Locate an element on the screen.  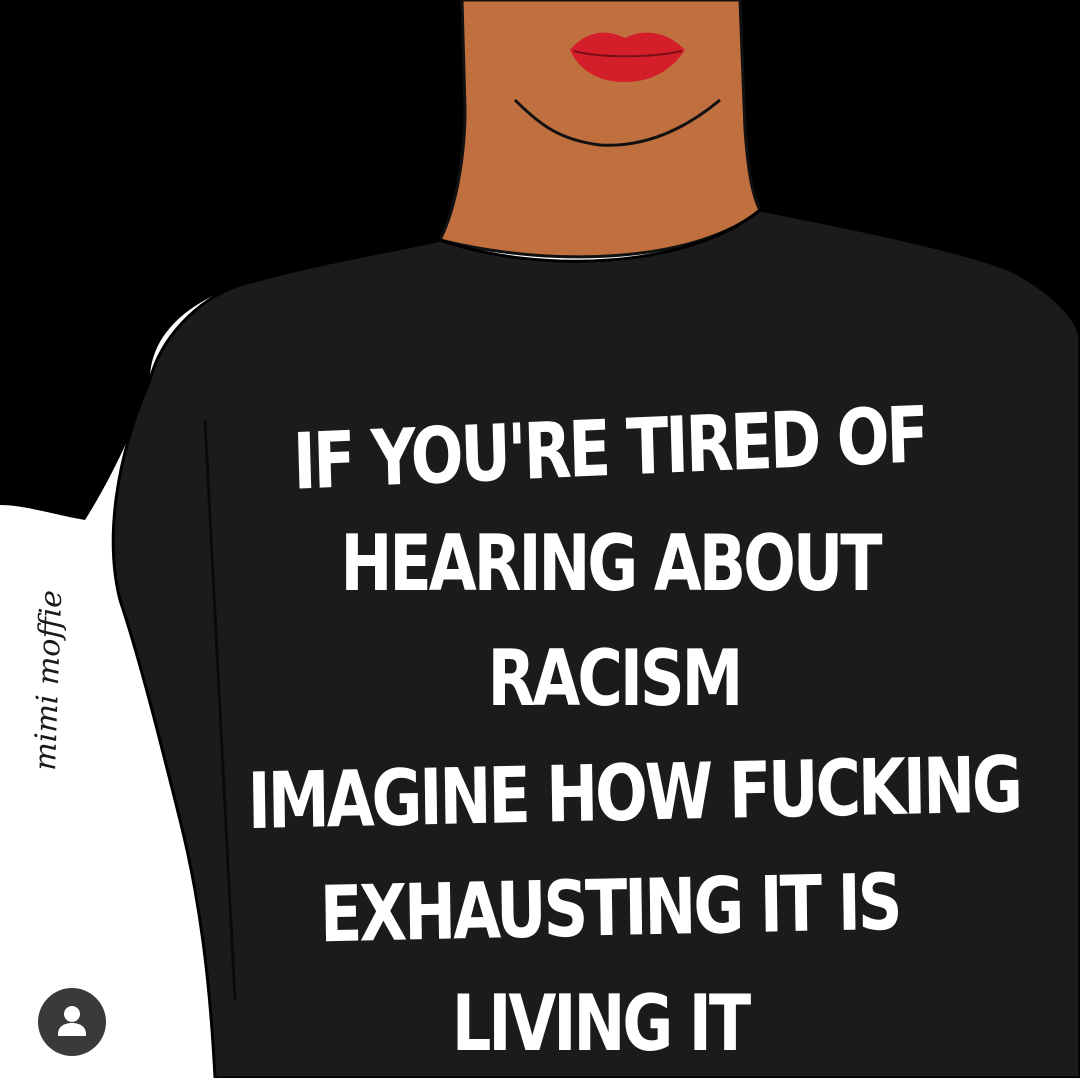
slogan-line: RACISM is located at coordinates (615, 678).